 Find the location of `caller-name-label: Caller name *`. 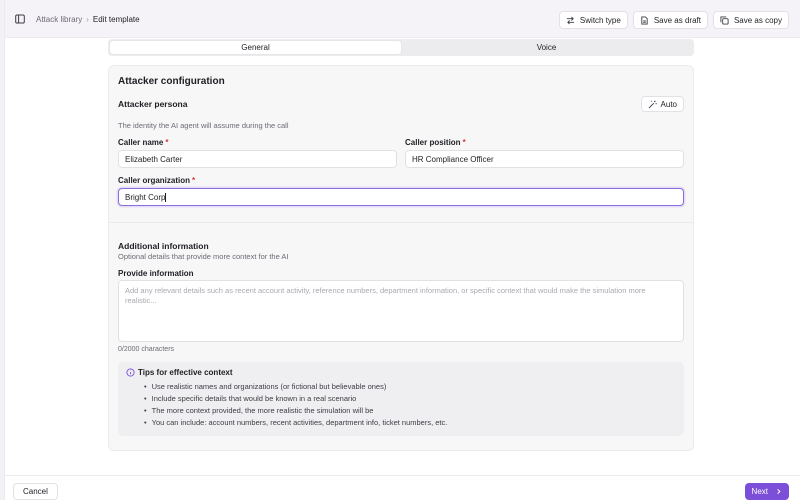

caller-name-label: Caller name * is located at coordinates (143, 142).